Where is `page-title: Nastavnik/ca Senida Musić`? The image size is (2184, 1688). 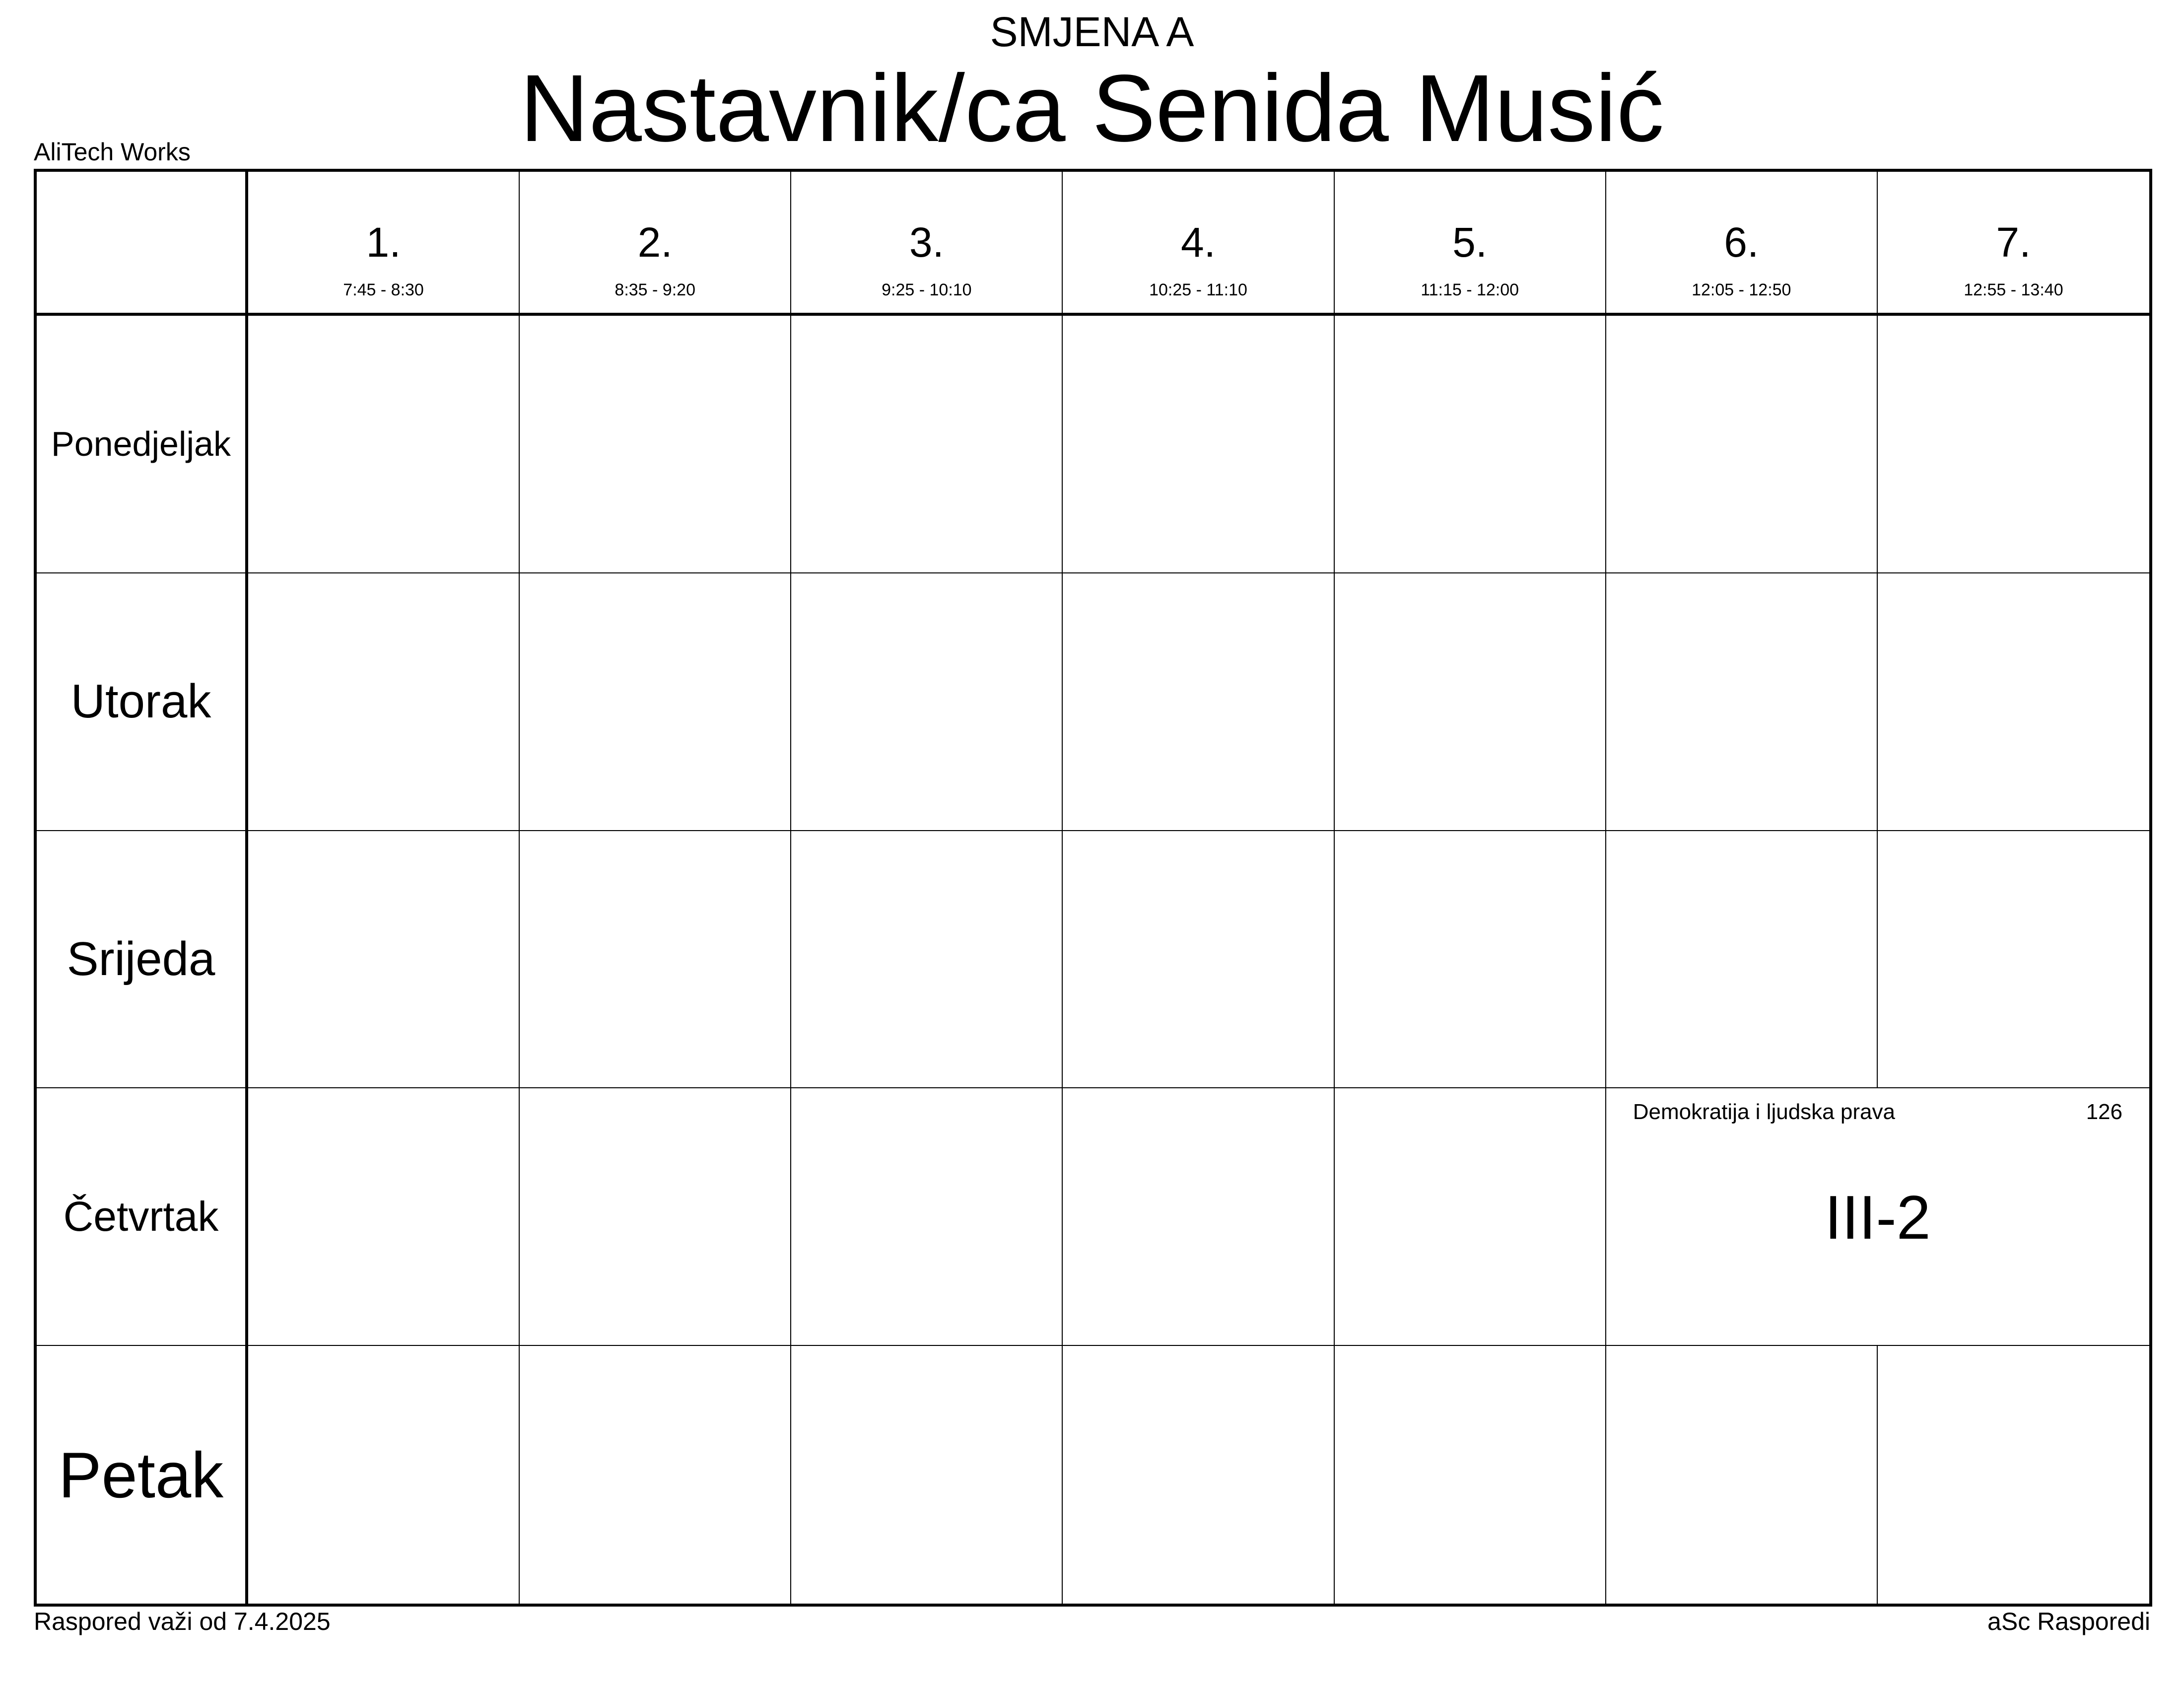 page-title: Nastavnik/ca Senida Musić is located at coordinates (1092, 108).